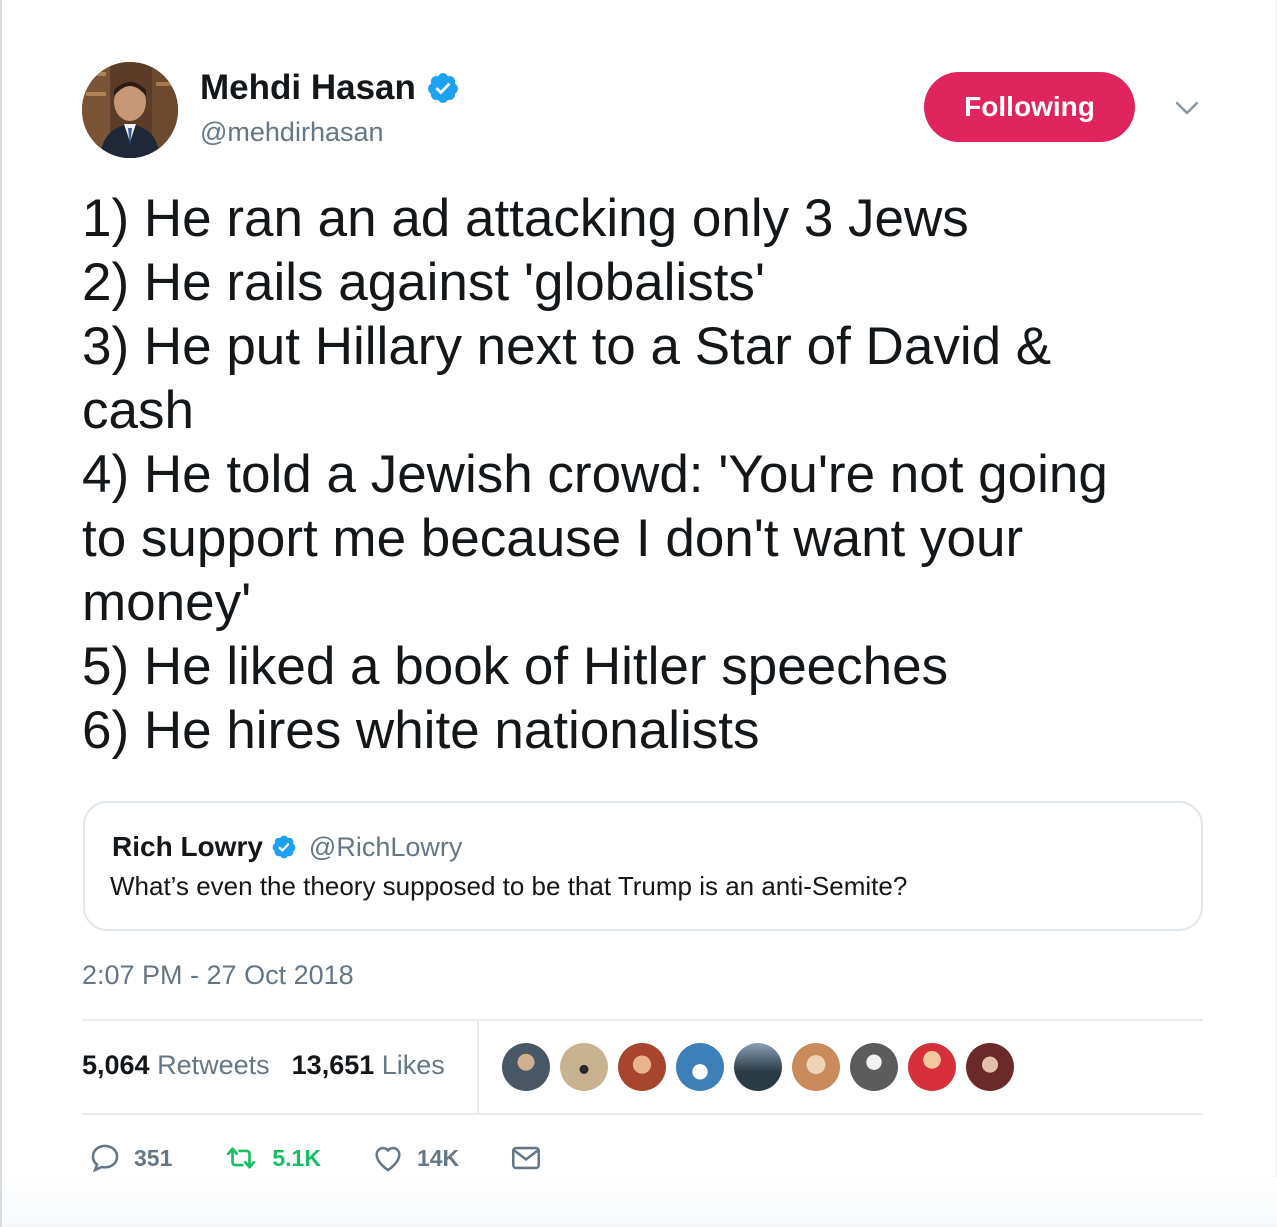  Describe the element at coordinates (388, 1158) in the screenshot. I see `heart-icon` at that location.